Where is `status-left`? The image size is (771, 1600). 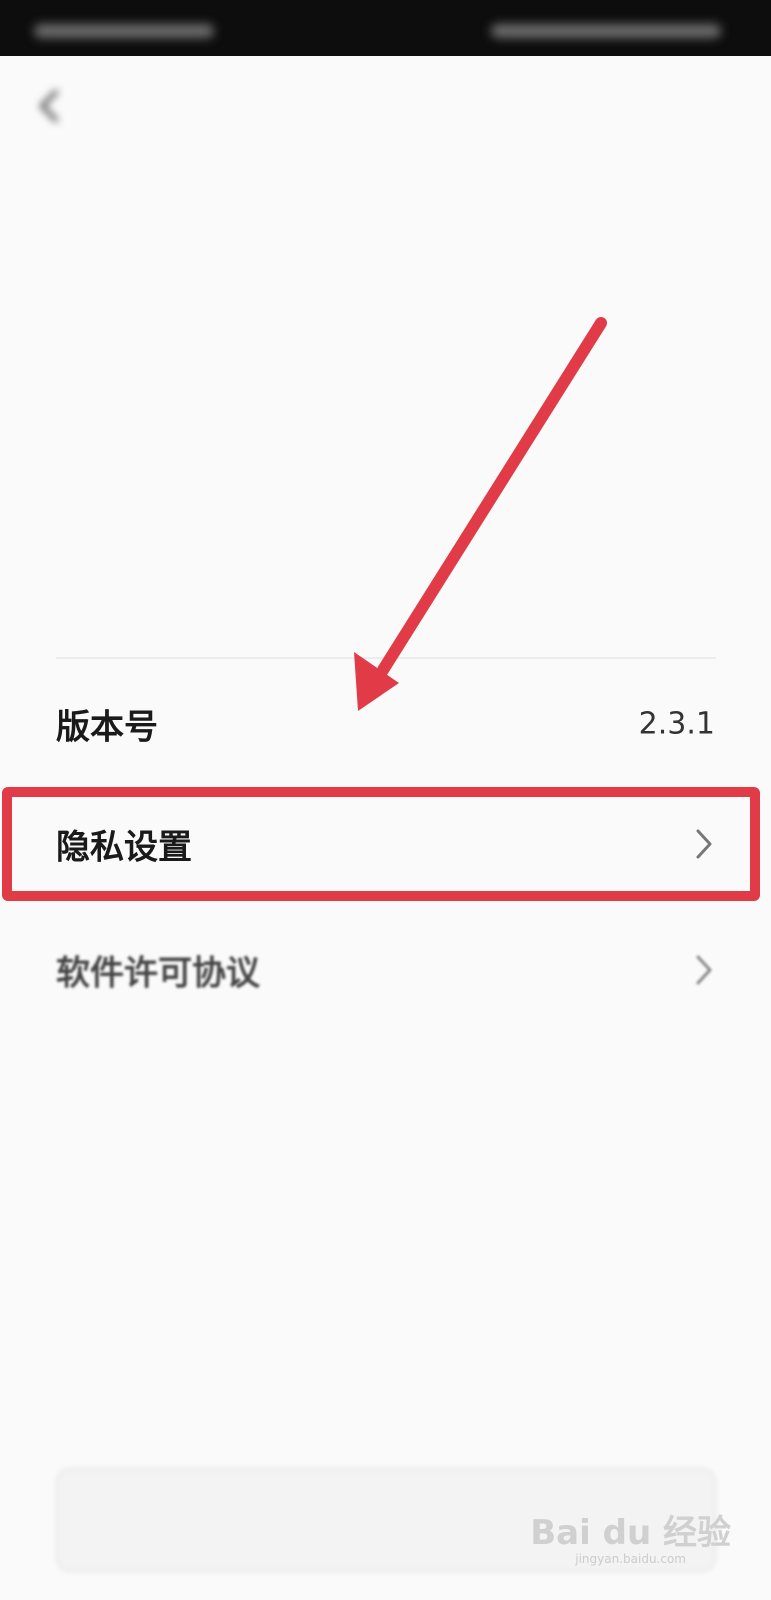
status-left is located at coordinates (134, 31).